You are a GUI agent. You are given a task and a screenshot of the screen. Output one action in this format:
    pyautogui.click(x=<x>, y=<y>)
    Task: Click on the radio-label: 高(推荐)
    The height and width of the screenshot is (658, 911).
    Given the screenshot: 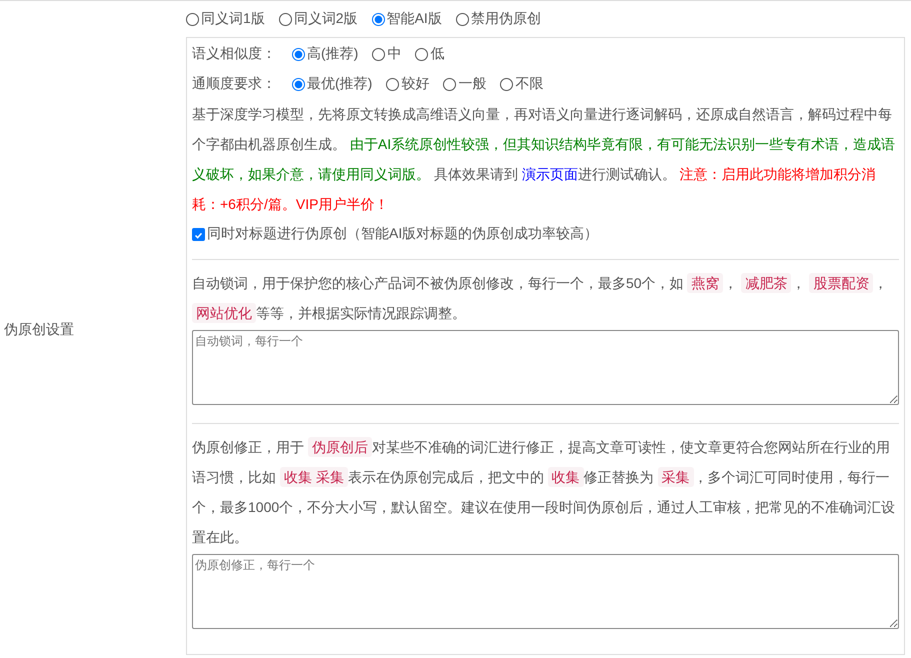 What is the action you would take?
    pyautogui.click(x=332, y=54)
    